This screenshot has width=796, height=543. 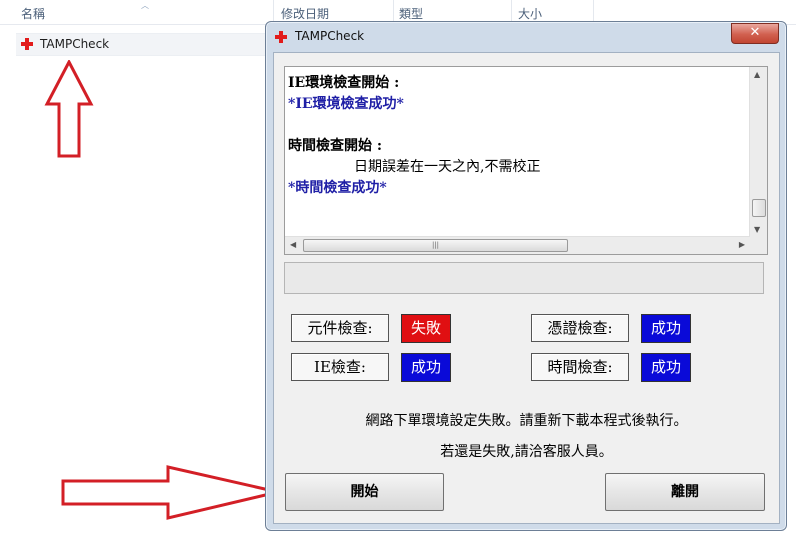 I want to click on column-date-modified: 修改日期, so click(x=305, y=13).